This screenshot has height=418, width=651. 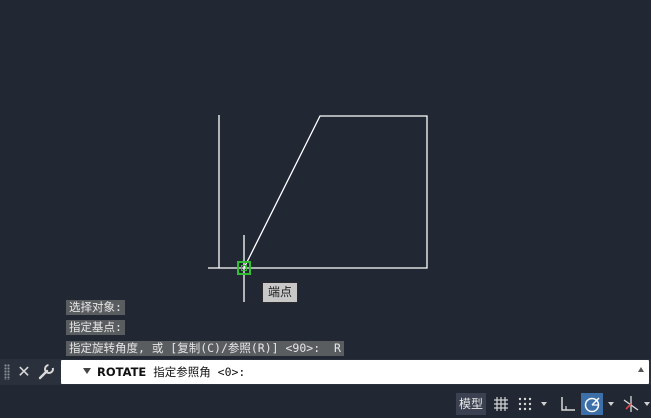 I want to click on close-icon: ✕, so click(x=24, y=372).